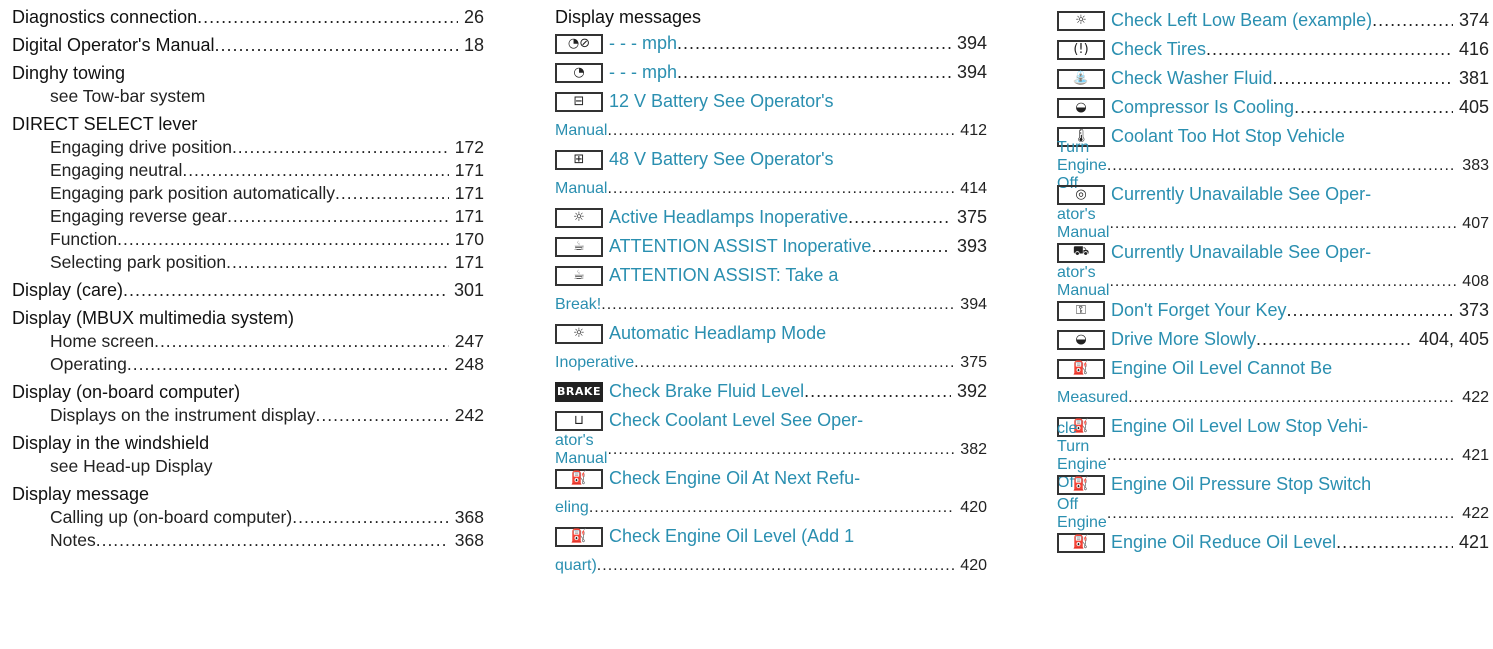 The image size is (1493, 649). What do you see at coordinates (1473, 20) in the screenshot?
I see `page-number: 374` at bounding box center [1473, 20].